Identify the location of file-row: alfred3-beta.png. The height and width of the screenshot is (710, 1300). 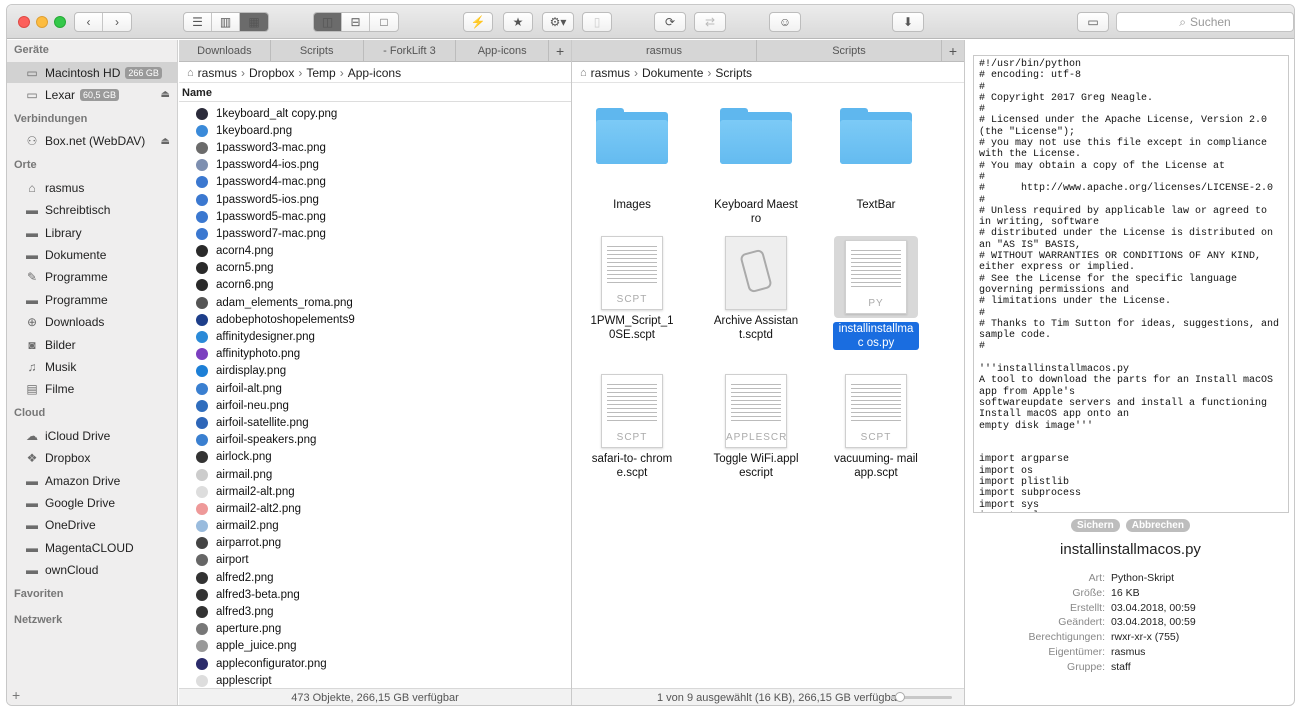
(375, 594).